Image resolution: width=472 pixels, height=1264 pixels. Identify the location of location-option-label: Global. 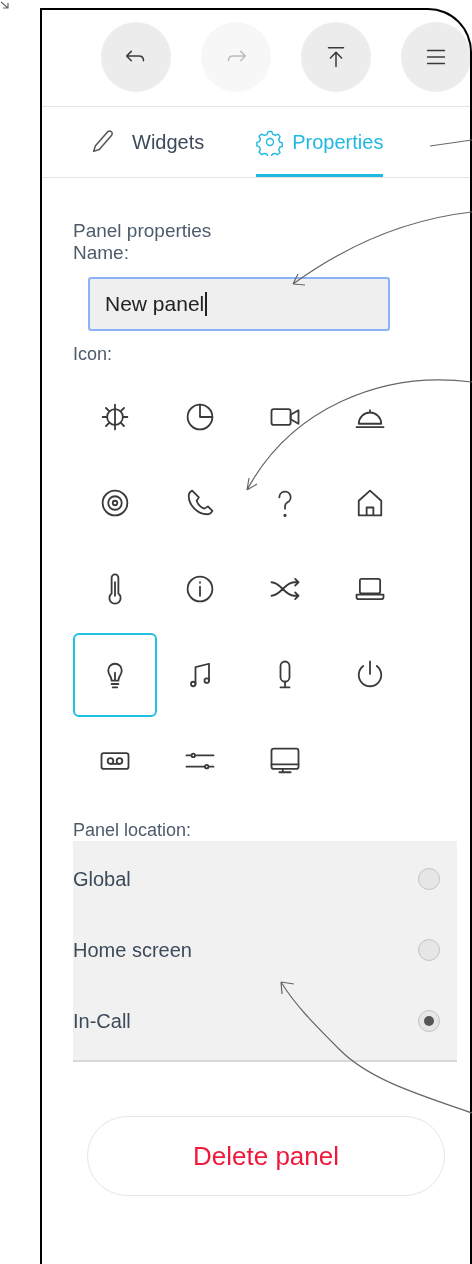
(102, 879).